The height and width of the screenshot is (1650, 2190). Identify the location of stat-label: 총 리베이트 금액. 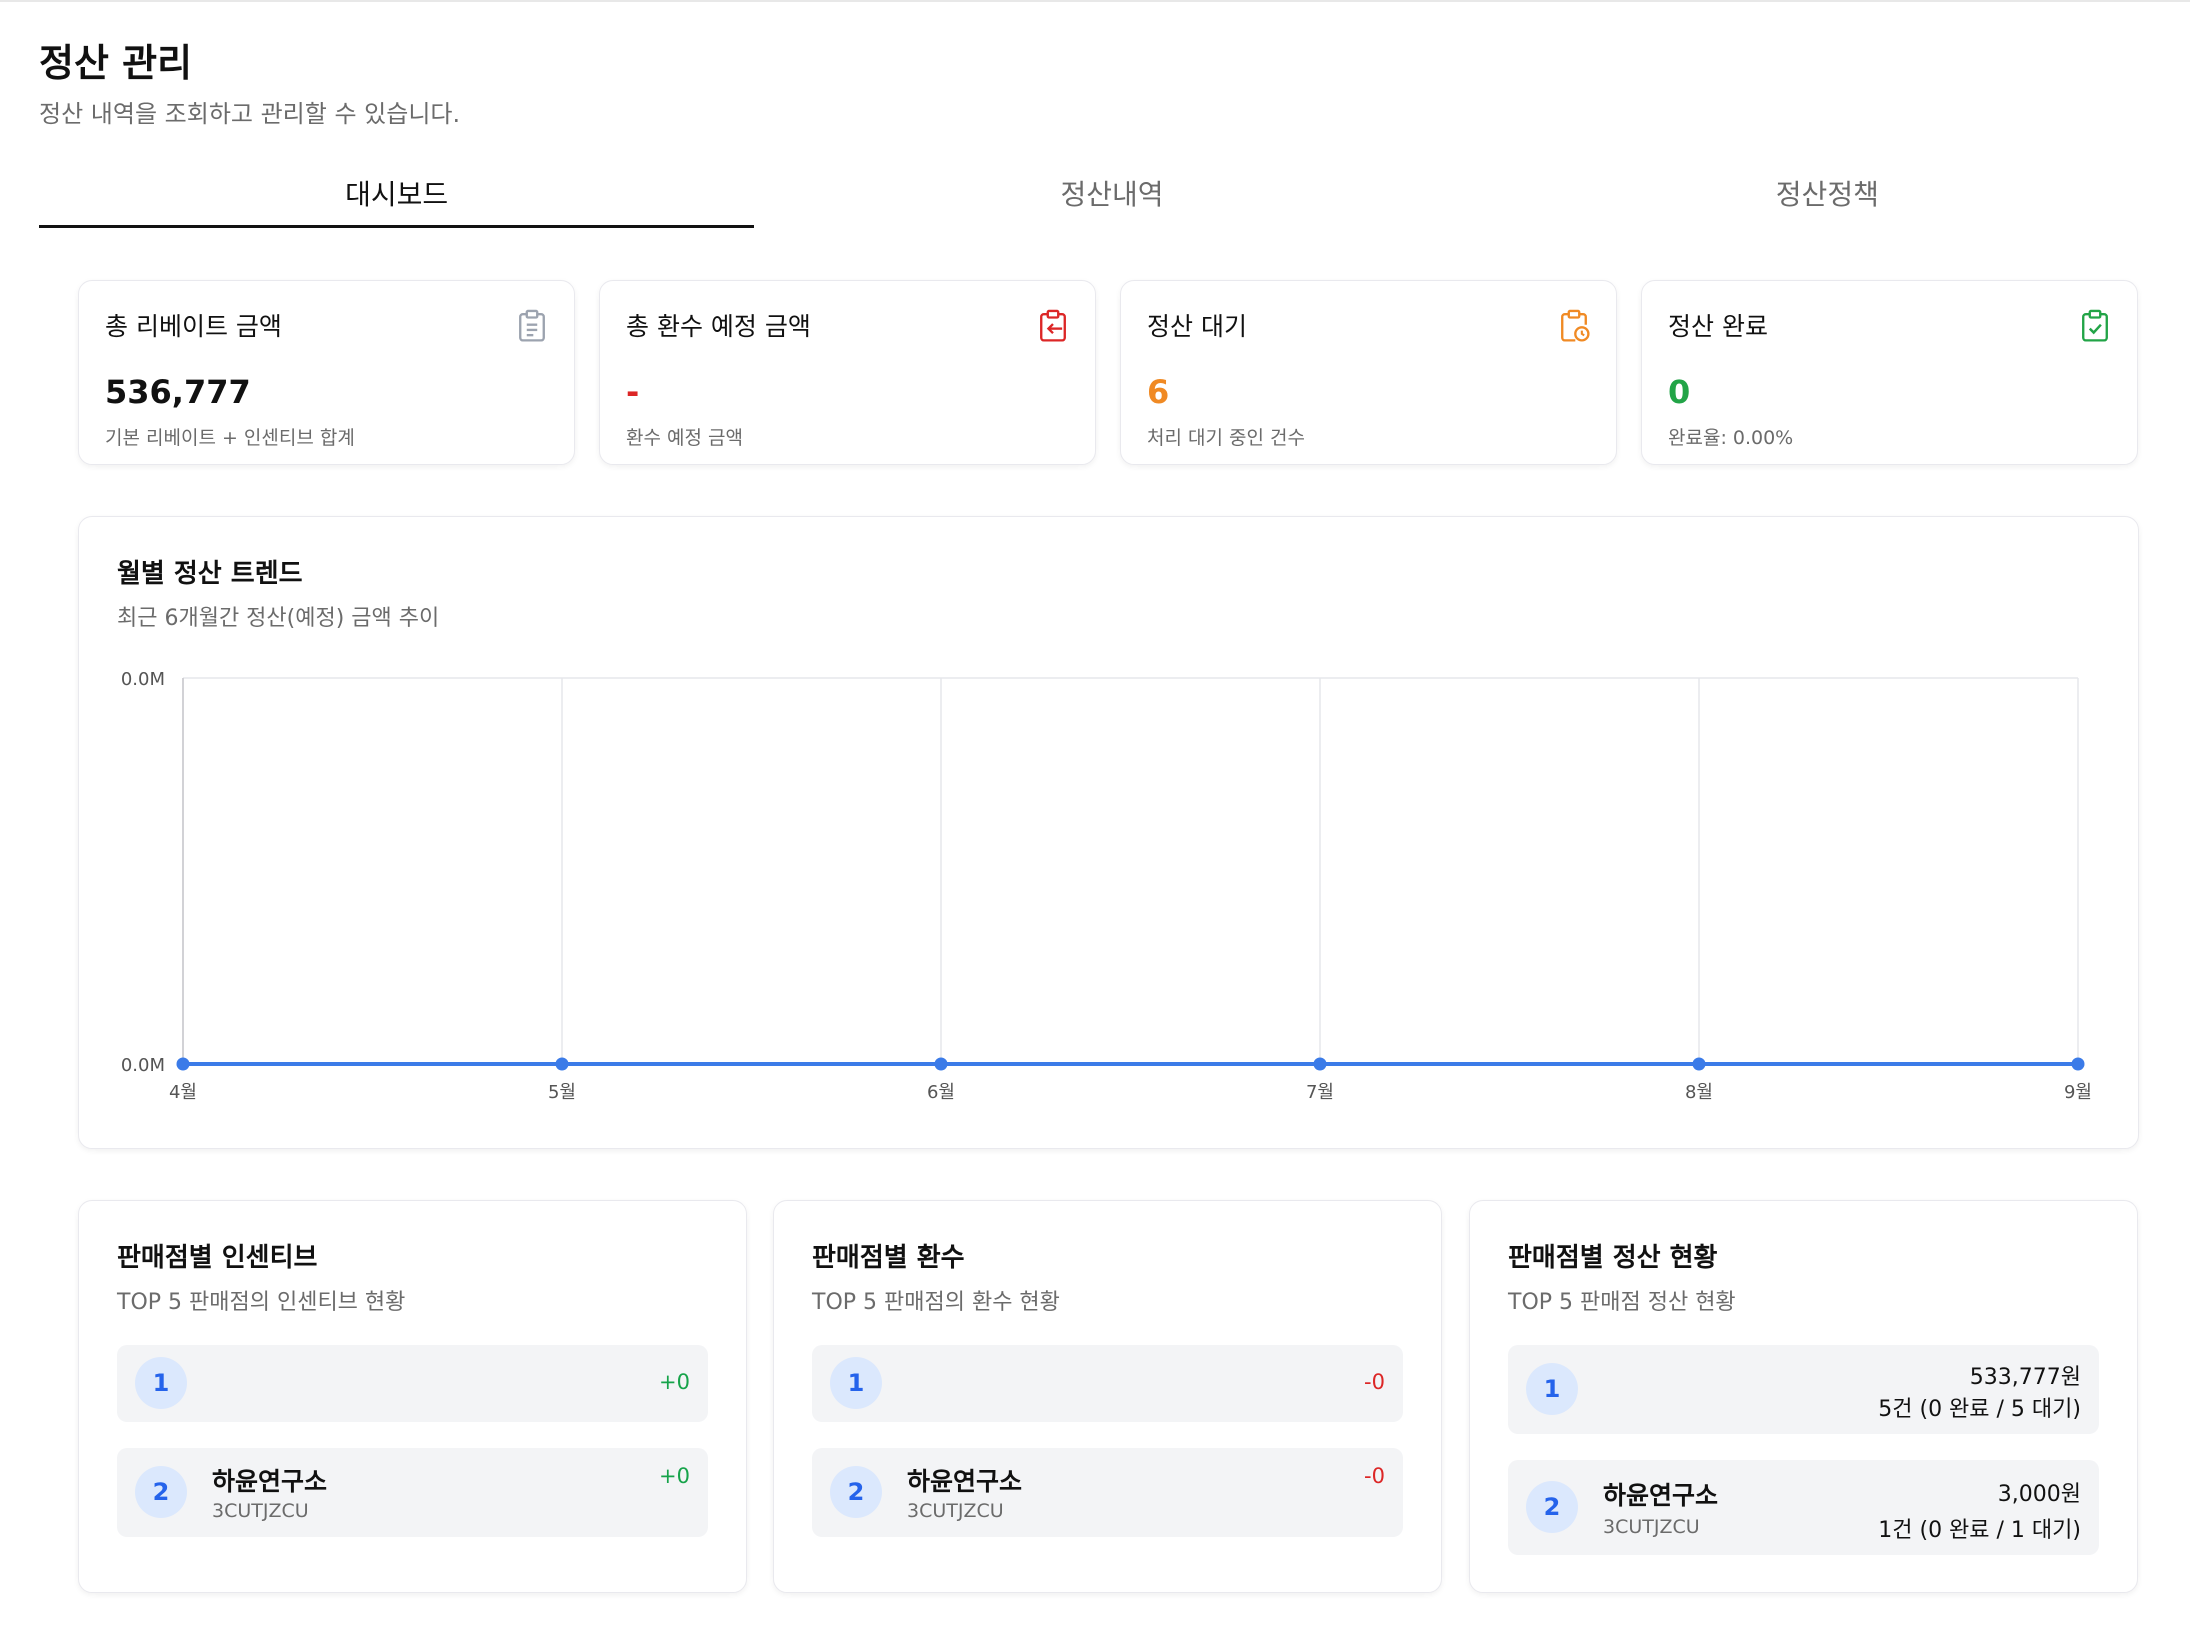
(193, 326).